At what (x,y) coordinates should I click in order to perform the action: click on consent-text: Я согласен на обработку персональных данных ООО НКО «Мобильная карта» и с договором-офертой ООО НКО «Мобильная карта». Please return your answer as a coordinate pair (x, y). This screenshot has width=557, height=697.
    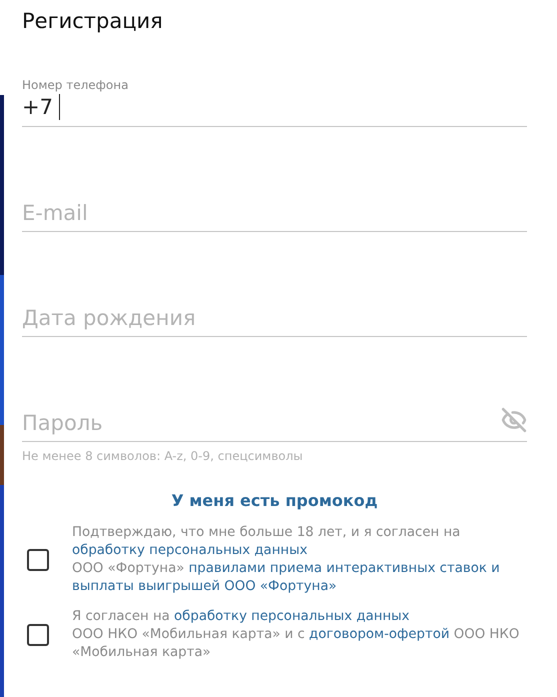
    Looking at the image, I should click on (296, 635).